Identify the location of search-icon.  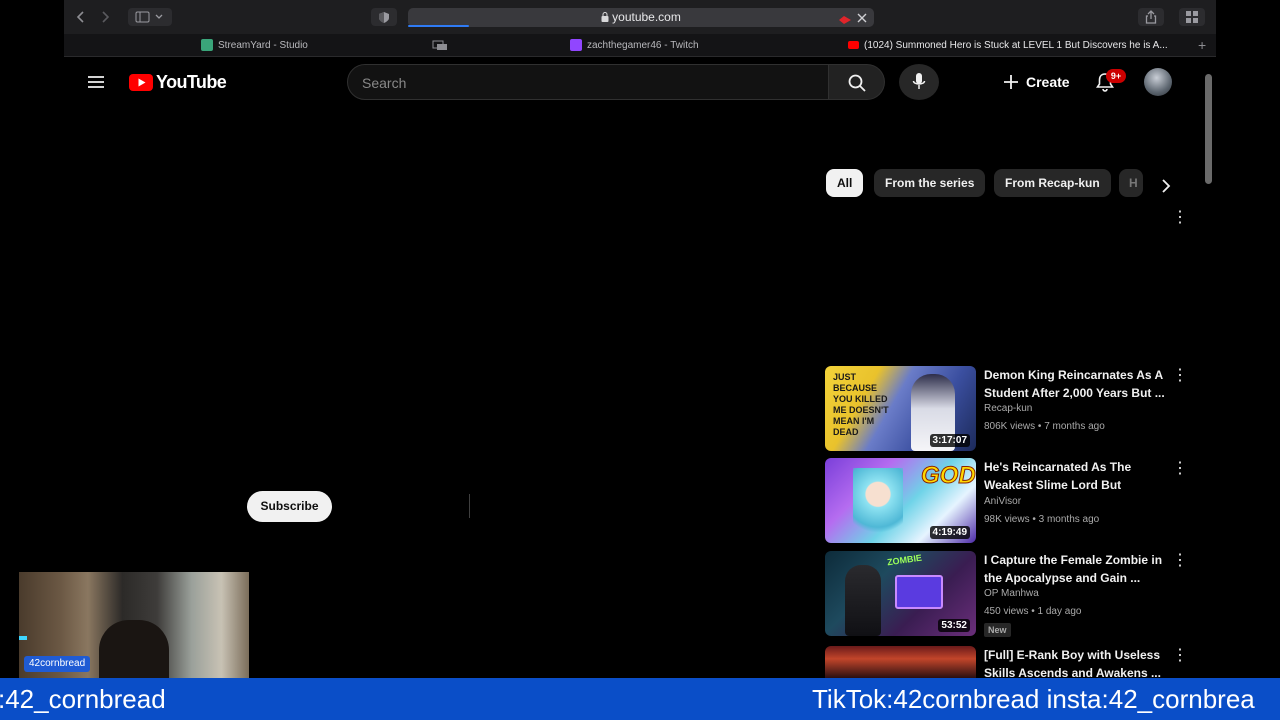
(857, 83).